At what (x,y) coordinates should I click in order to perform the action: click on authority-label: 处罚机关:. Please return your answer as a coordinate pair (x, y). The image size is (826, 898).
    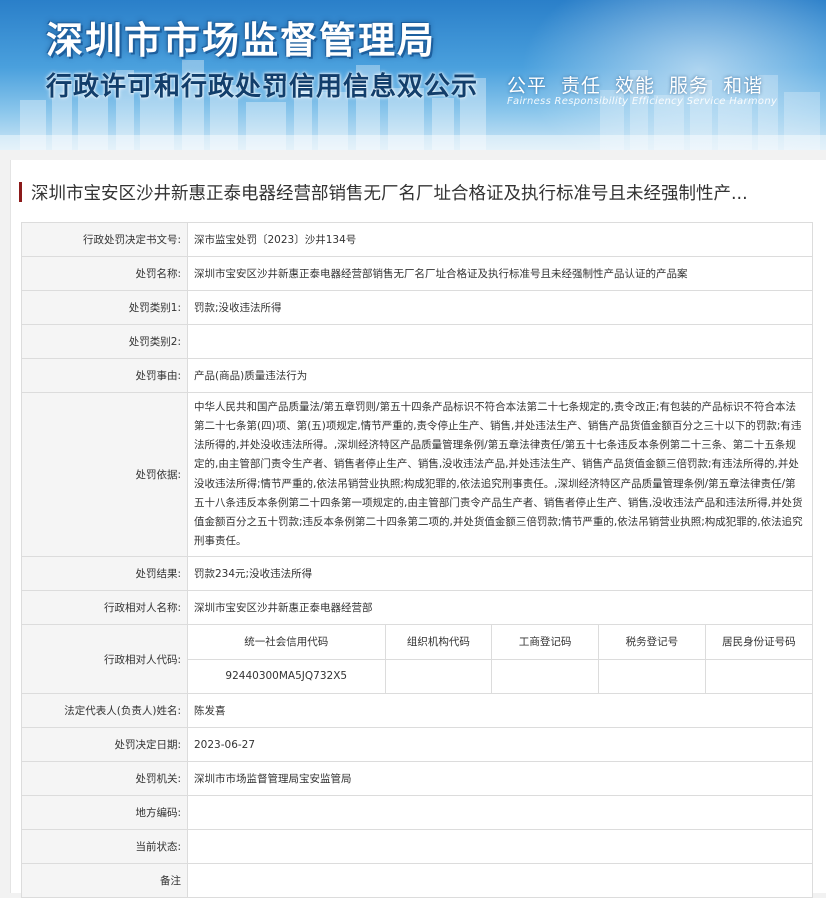
    Looking at the image, I should click on (104, 778).